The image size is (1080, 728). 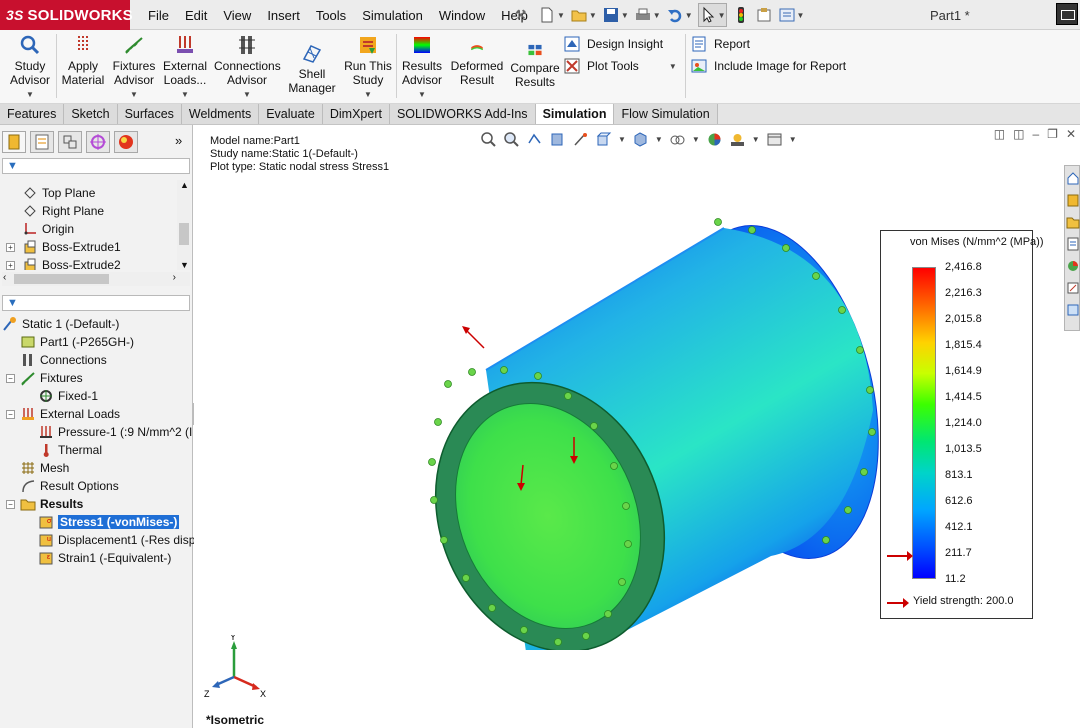 I want to click on connections-advisor-button: Connections Advisor ▼, so click(x=247, y=68).